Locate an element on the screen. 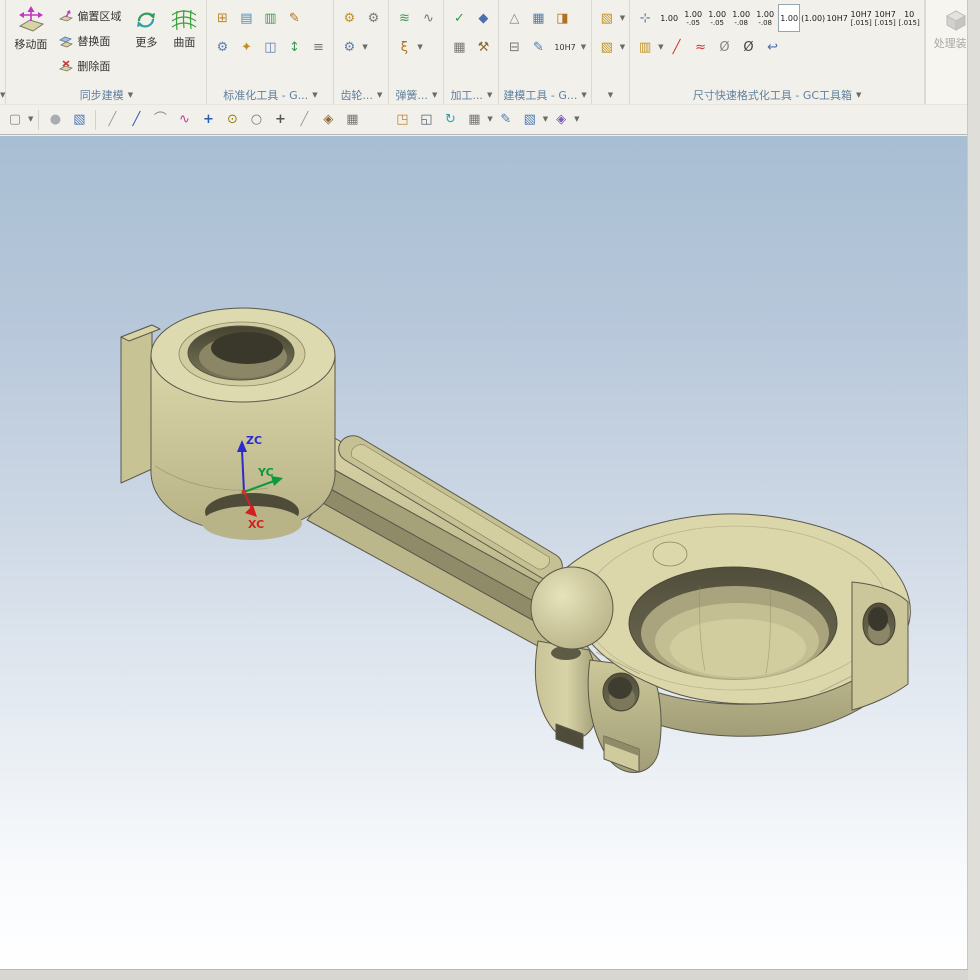 Image resolution: width=980 pixels, height=980 pixels. std-feature-tool-icon is located at coordinates (246, 47).